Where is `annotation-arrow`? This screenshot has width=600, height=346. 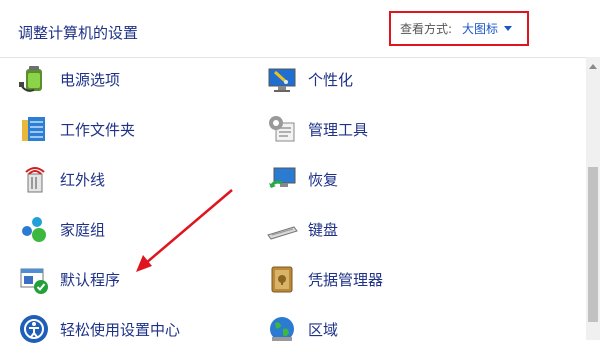
annotation-arrow is located at coordinates (184, 230).